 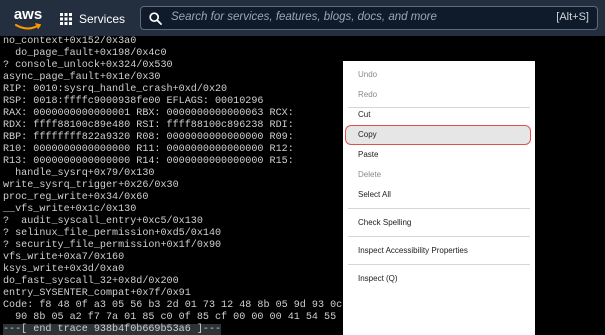 What do you see at coordinates (88, 65) in the screenshot?
I see `terminal-line: ? console_unlock+0x324/0x530` at bounding box center [88, 65].